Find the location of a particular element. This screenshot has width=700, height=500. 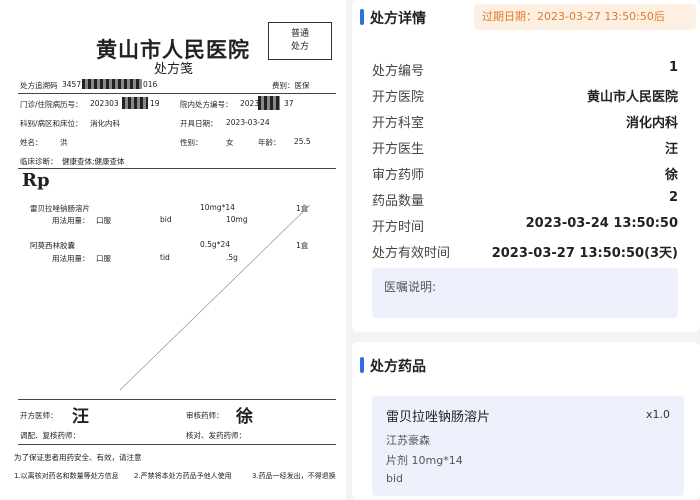

detail-row: 开方医生 汪 is located at coordinates (525, 148).